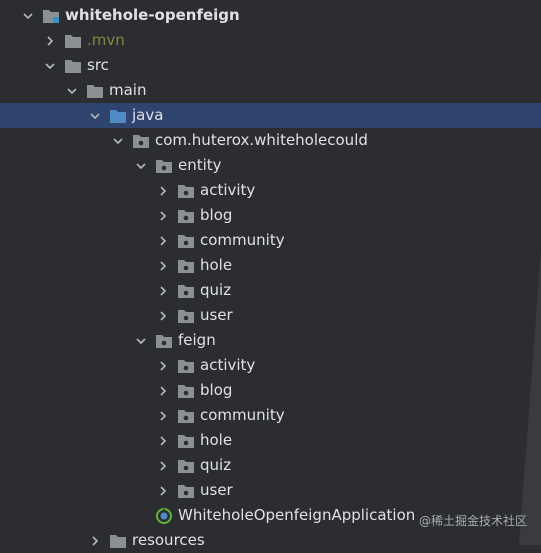 This screenshot has width=541, height=553. What do you see at coordinates (270, 315) in the screenshot?
I see `tree-row-entity-user: user` at bounding box center [270, 315].